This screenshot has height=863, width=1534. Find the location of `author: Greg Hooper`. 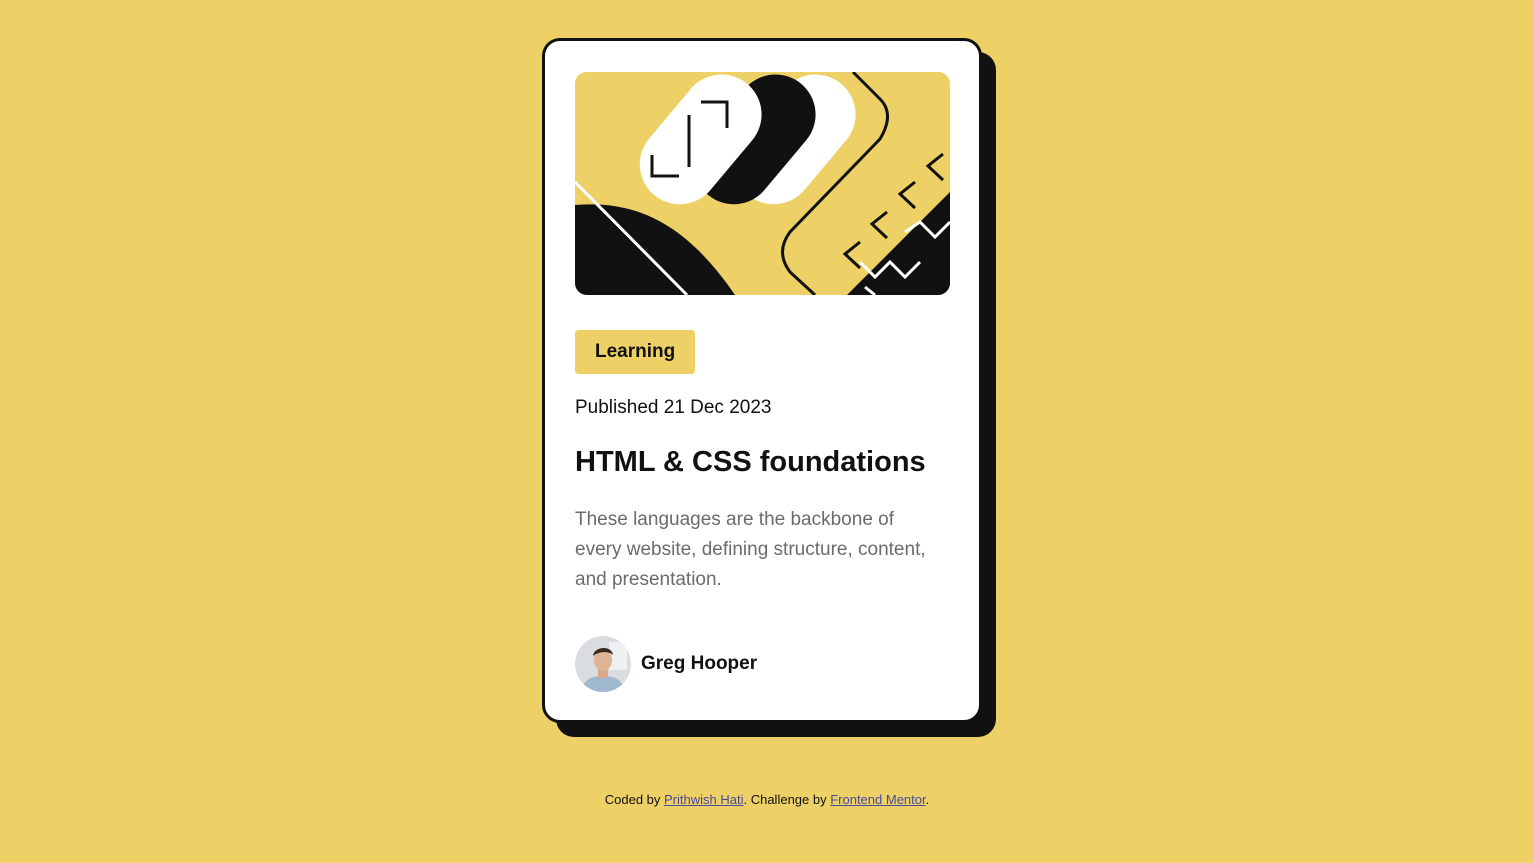

author: Greg Hooper is located at coordinates (666, 664).